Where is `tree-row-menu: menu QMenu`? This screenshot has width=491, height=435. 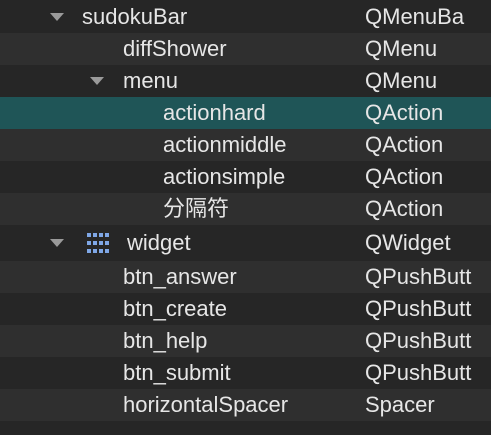
tree-row-menu: menu QMenu is located at coordinates (245, 81).